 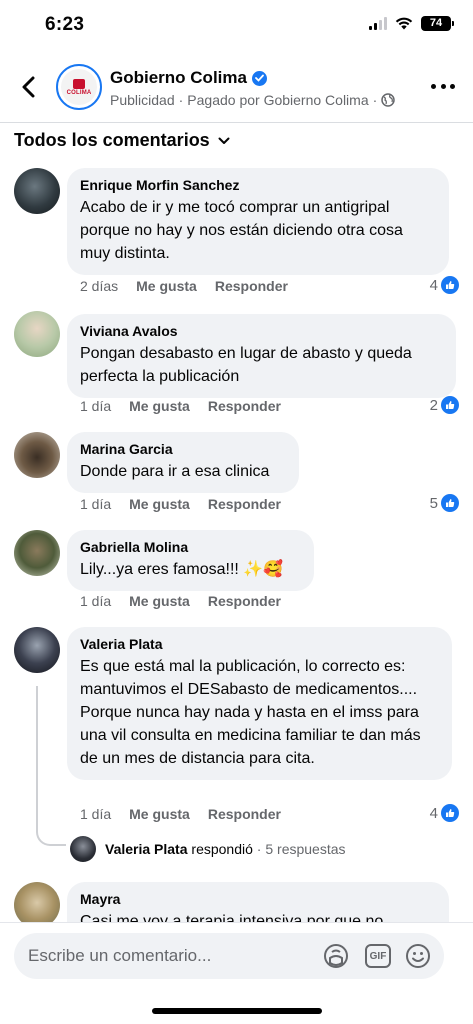 I want to click on back-button, so click(x=28, y=87).